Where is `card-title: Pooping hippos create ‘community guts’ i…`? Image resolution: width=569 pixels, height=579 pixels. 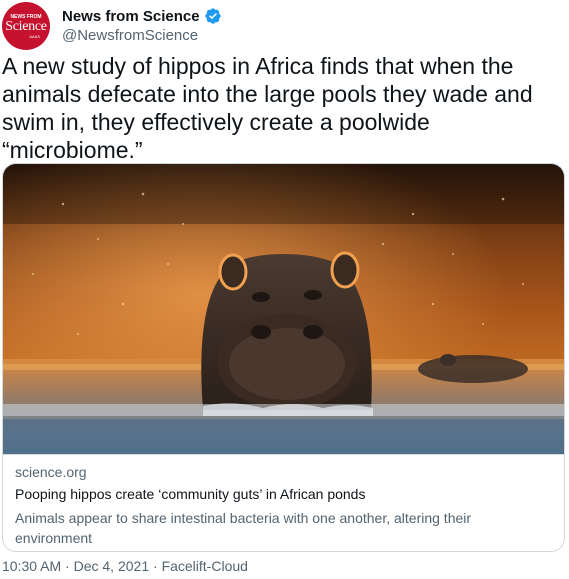
card-title: Pooping hippos create ‘community guts’ i… is located at coordinates (190, 494).